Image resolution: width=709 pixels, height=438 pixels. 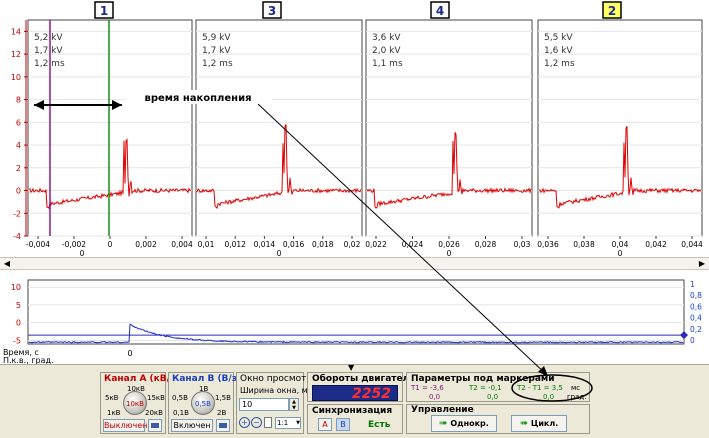 I want to click on x-tick-label: -0,002, so click(x=74, y=244).